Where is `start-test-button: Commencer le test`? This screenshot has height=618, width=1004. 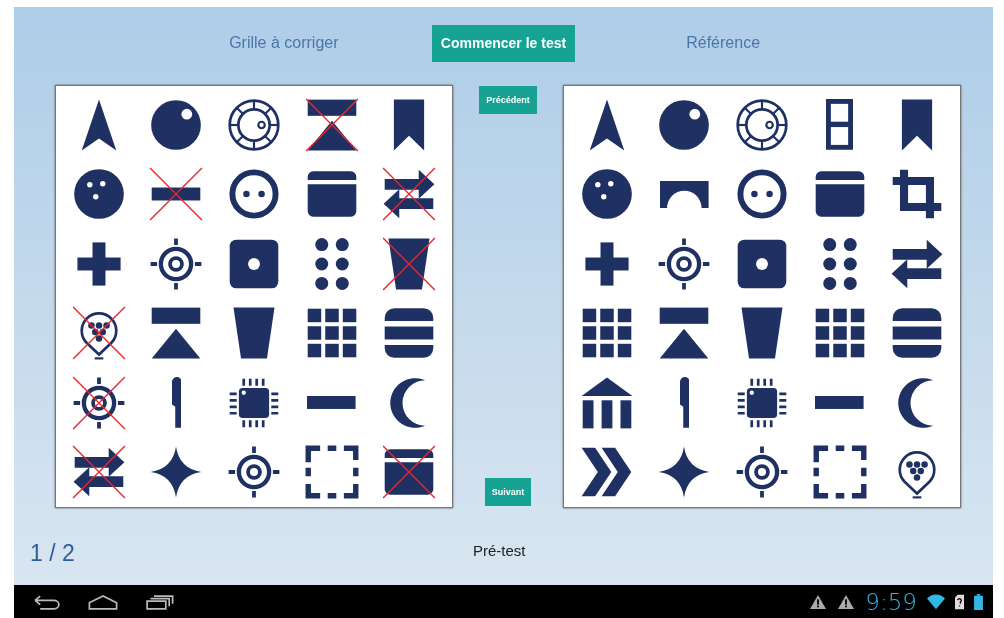
start-test-button: Commencer le test is located at coordinates (503, 43).